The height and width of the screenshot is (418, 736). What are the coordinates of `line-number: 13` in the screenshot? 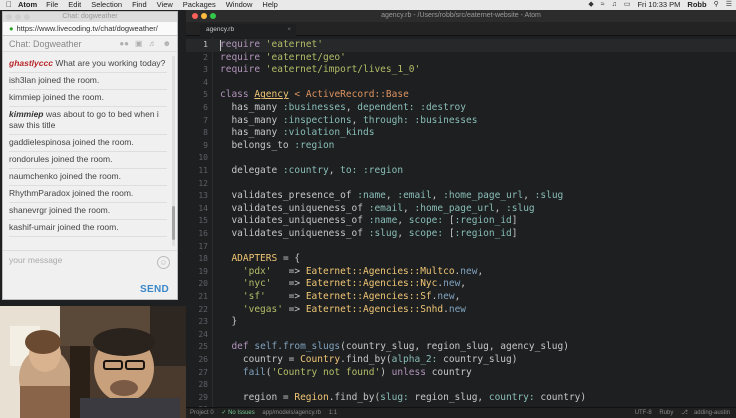 It's located at (197, 196).